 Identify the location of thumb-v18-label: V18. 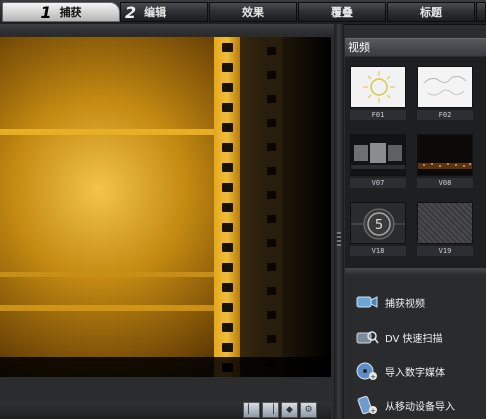
(378, 251).